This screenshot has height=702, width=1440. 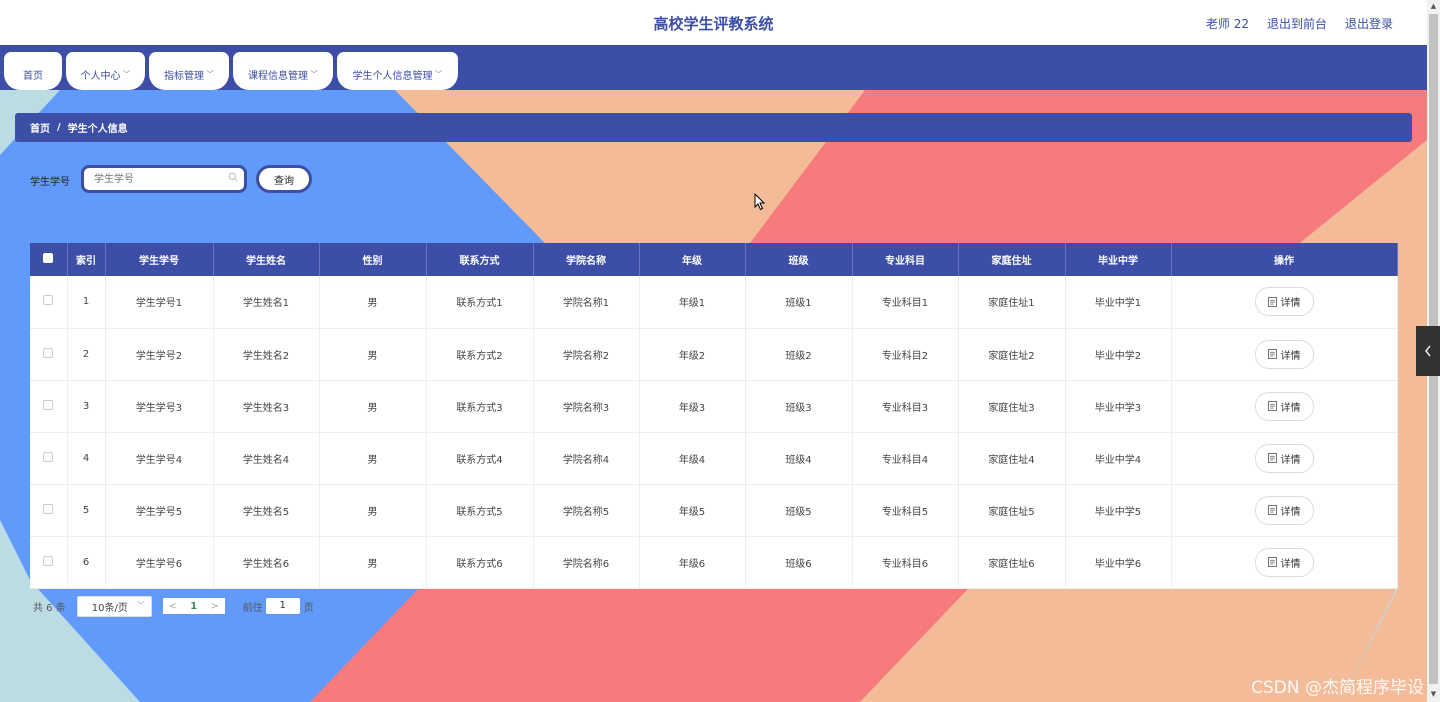 I want to click on current-page-number: 1, so click(x=193, y=606).